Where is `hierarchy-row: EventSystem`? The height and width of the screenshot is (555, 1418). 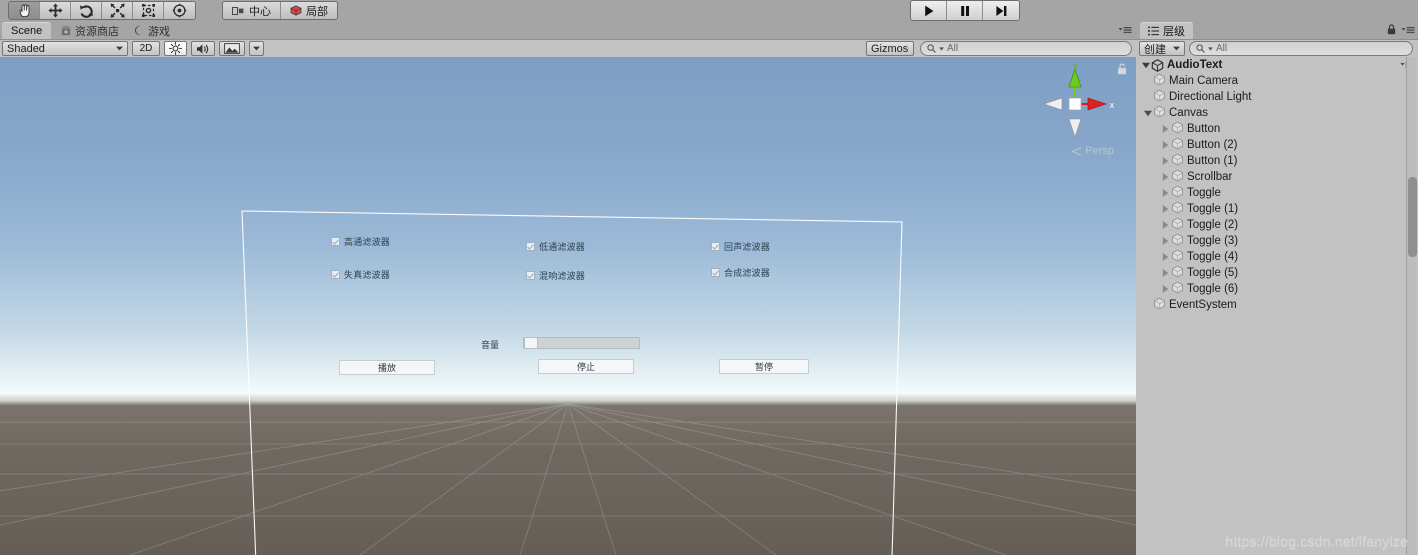
hierarchy-row: EventSystem is located at coordinates (1277, 305).